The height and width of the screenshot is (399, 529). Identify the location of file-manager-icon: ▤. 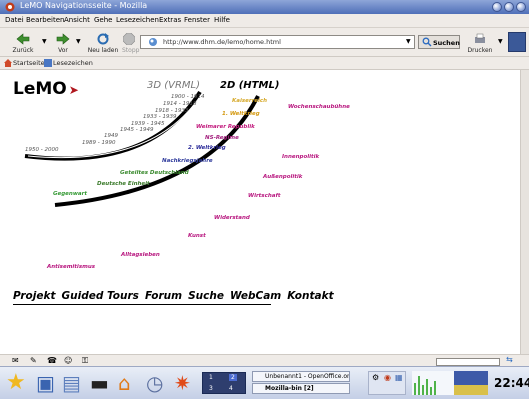
(74, 383).